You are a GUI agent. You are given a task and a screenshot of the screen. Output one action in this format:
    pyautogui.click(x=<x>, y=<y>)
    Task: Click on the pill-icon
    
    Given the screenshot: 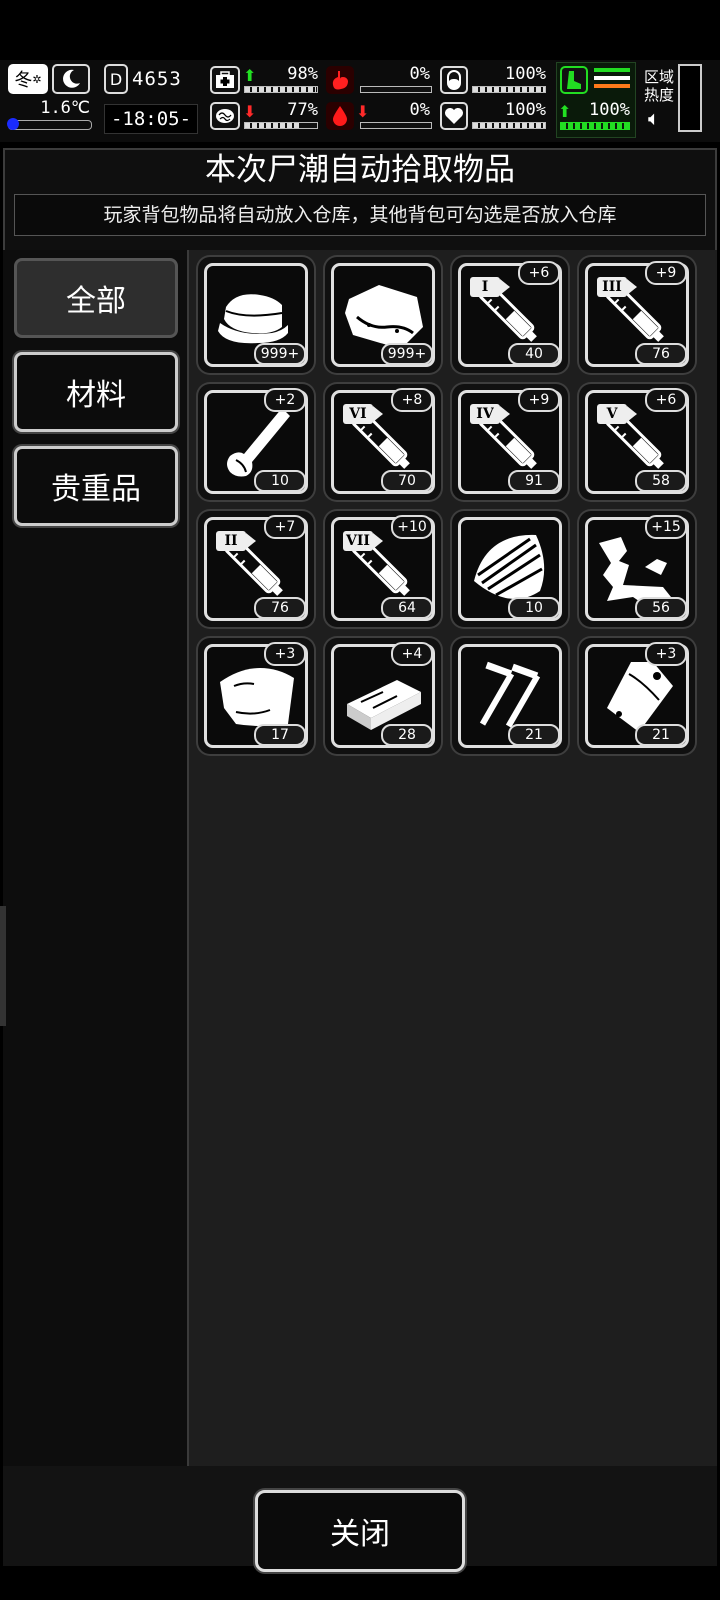 What is the action you would take?
    pyautogui.click(x=454, y=80)
    